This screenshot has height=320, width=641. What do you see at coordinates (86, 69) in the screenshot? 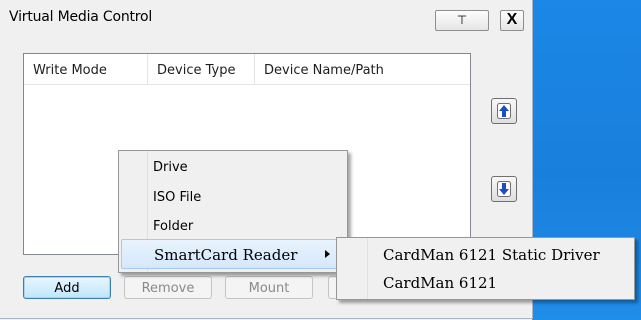
I see `column-header-write-mode: Write Mode` at bounding box center [86, 69].